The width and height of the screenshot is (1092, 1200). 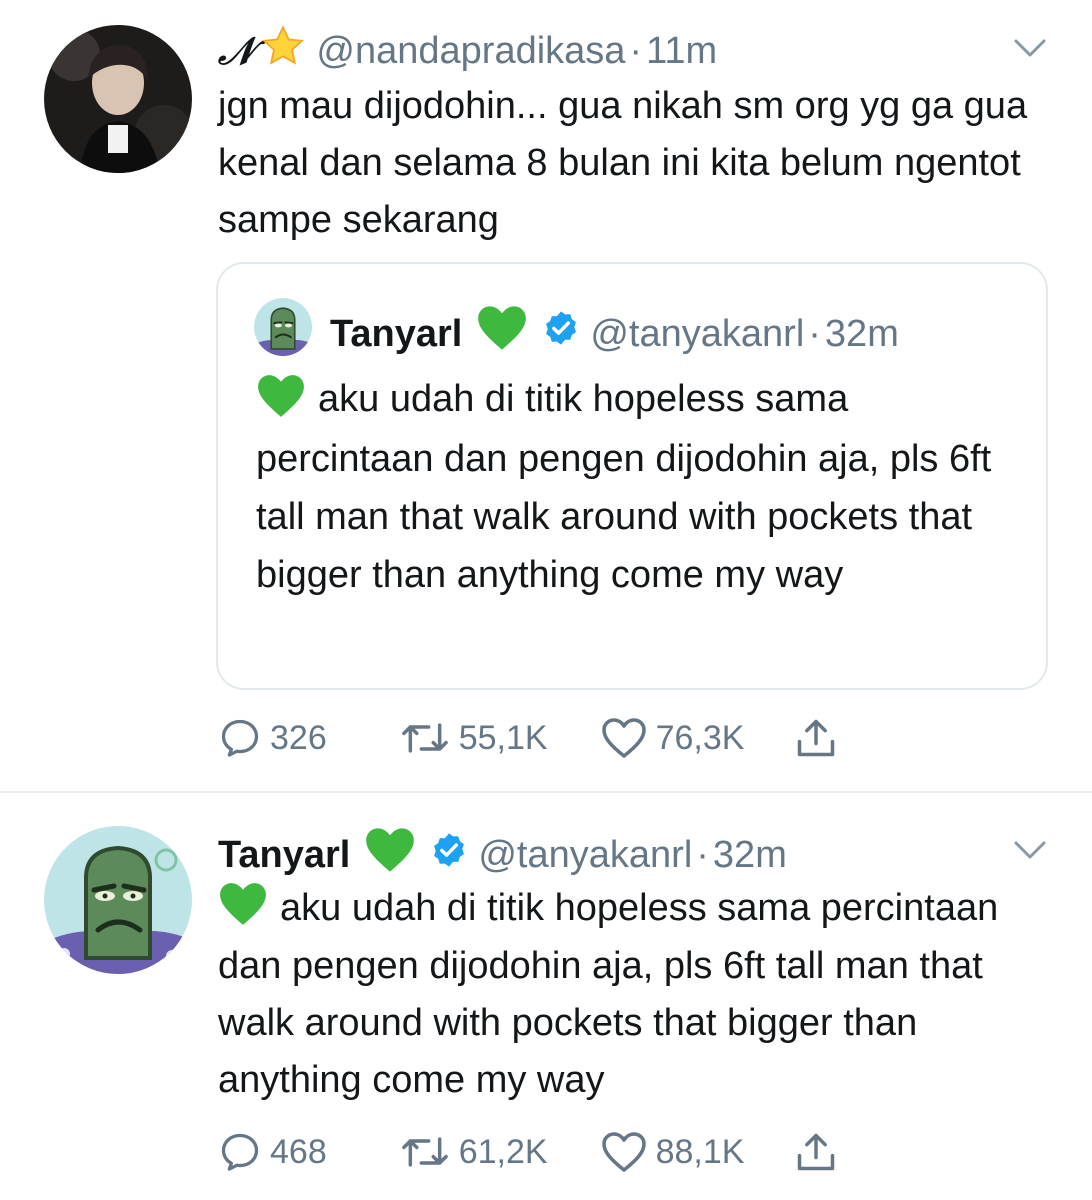 I want to click on quoted-tweet-time: 32m, so click(x=862, y=334).